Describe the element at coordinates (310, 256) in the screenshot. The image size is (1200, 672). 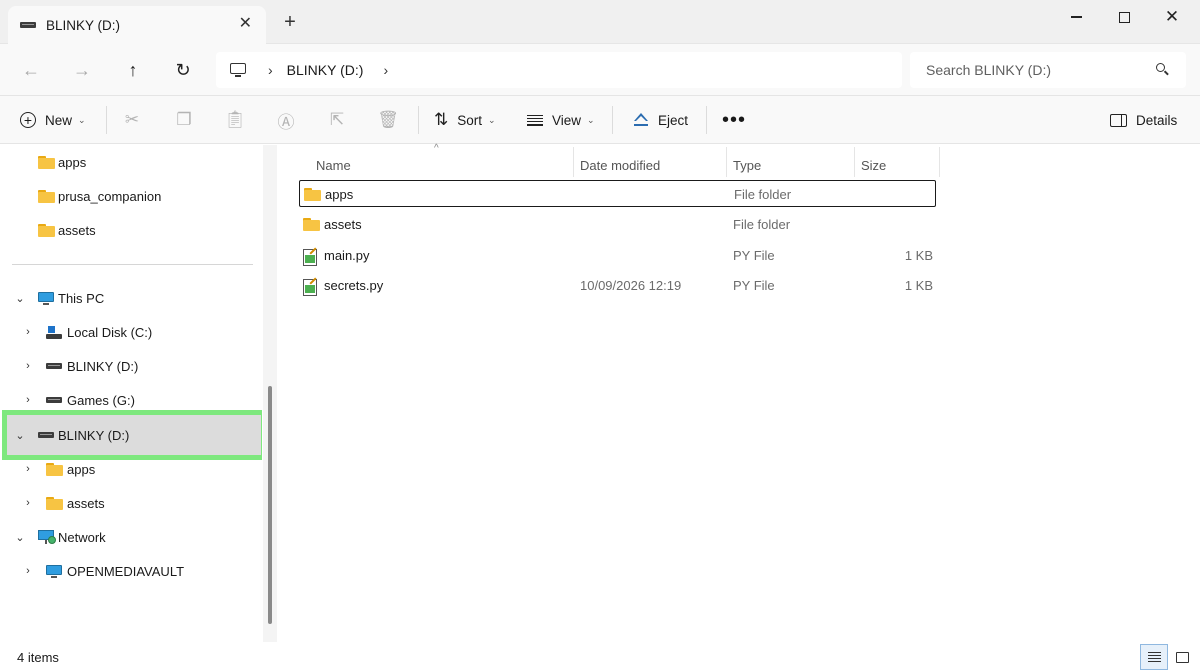
I see `python-file-icon` at that location.